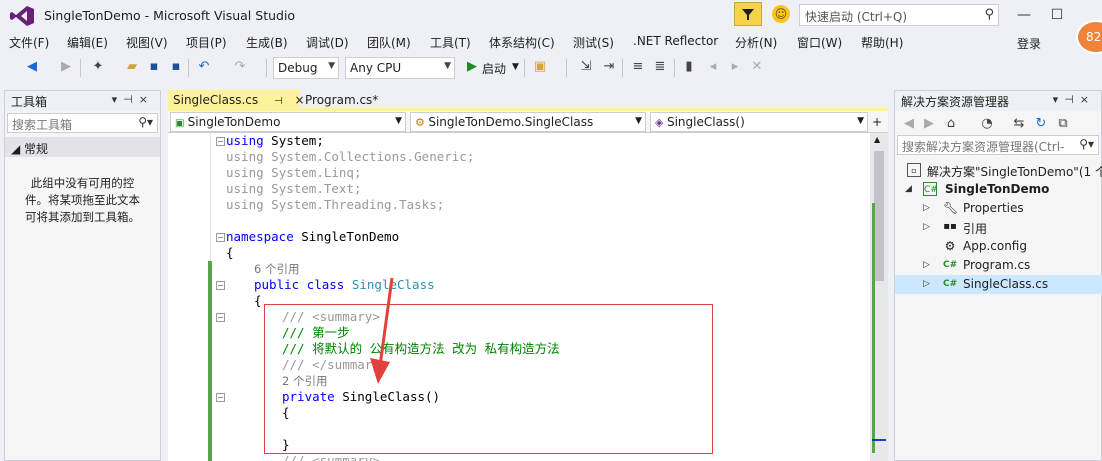  What do you see at coordinates (586, 67) in the screenshot?
I see `step-into-icon: ⇲` at bounding box center [586, 67].